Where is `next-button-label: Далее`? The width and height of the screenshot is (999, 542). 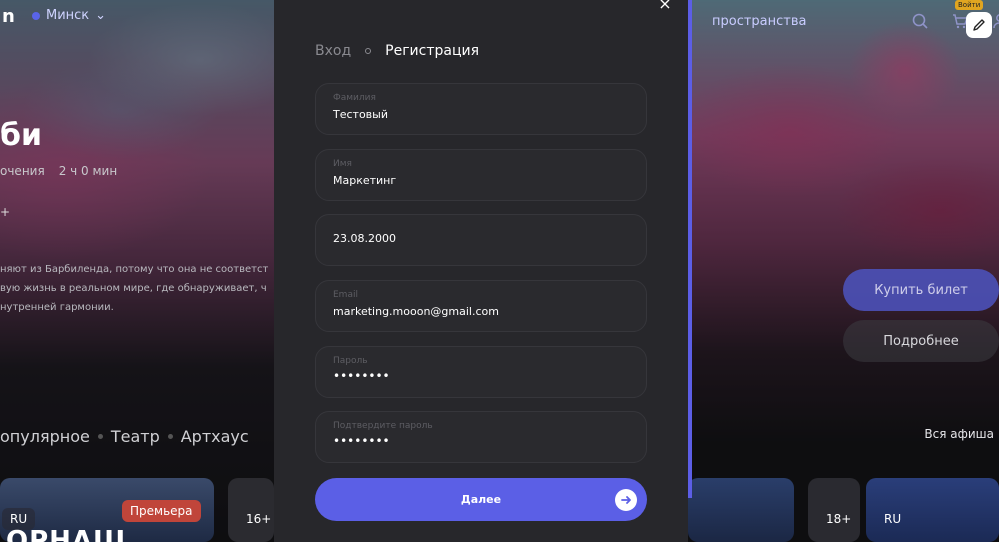 next-button-label: Далее is located at coordinates (481, 499).